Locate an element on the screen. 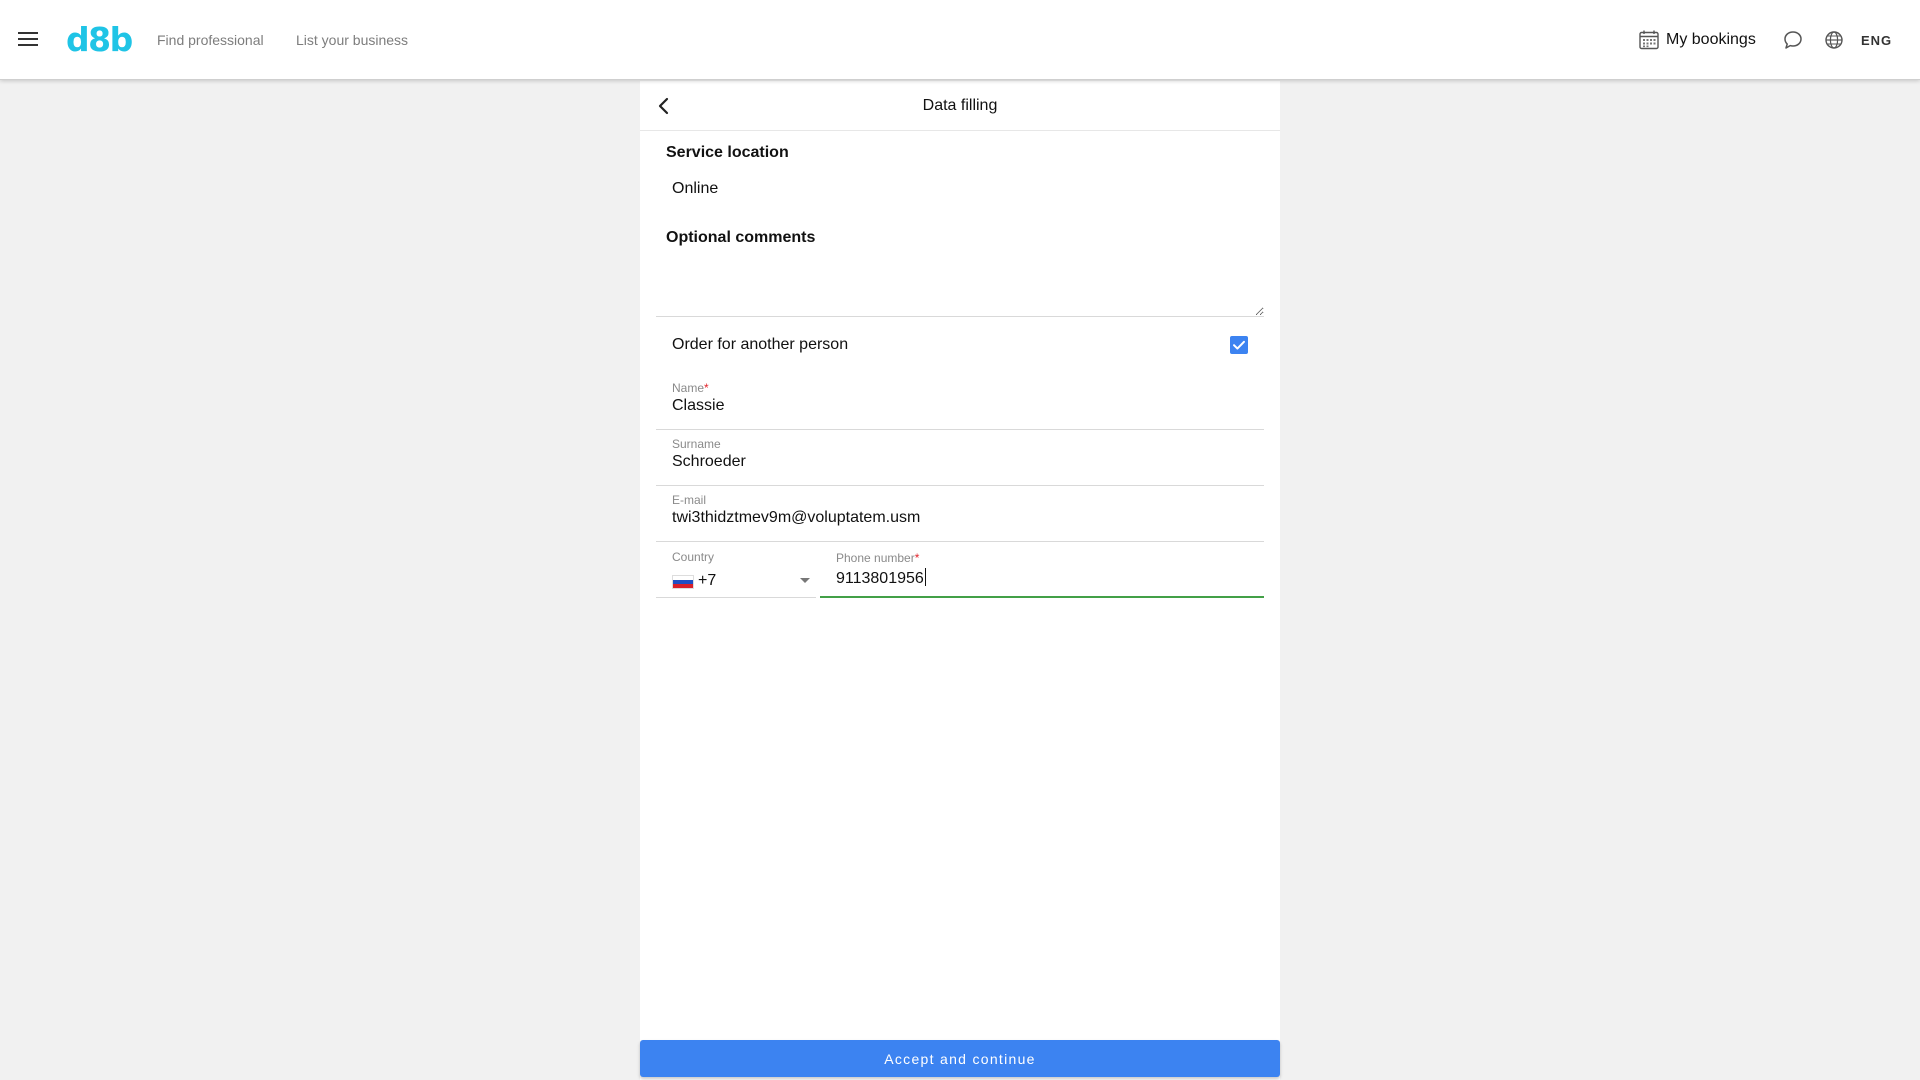 The width and height of the screenshot is (1920, 1080). checkmark-icon is located at coordinates (1239, 345).